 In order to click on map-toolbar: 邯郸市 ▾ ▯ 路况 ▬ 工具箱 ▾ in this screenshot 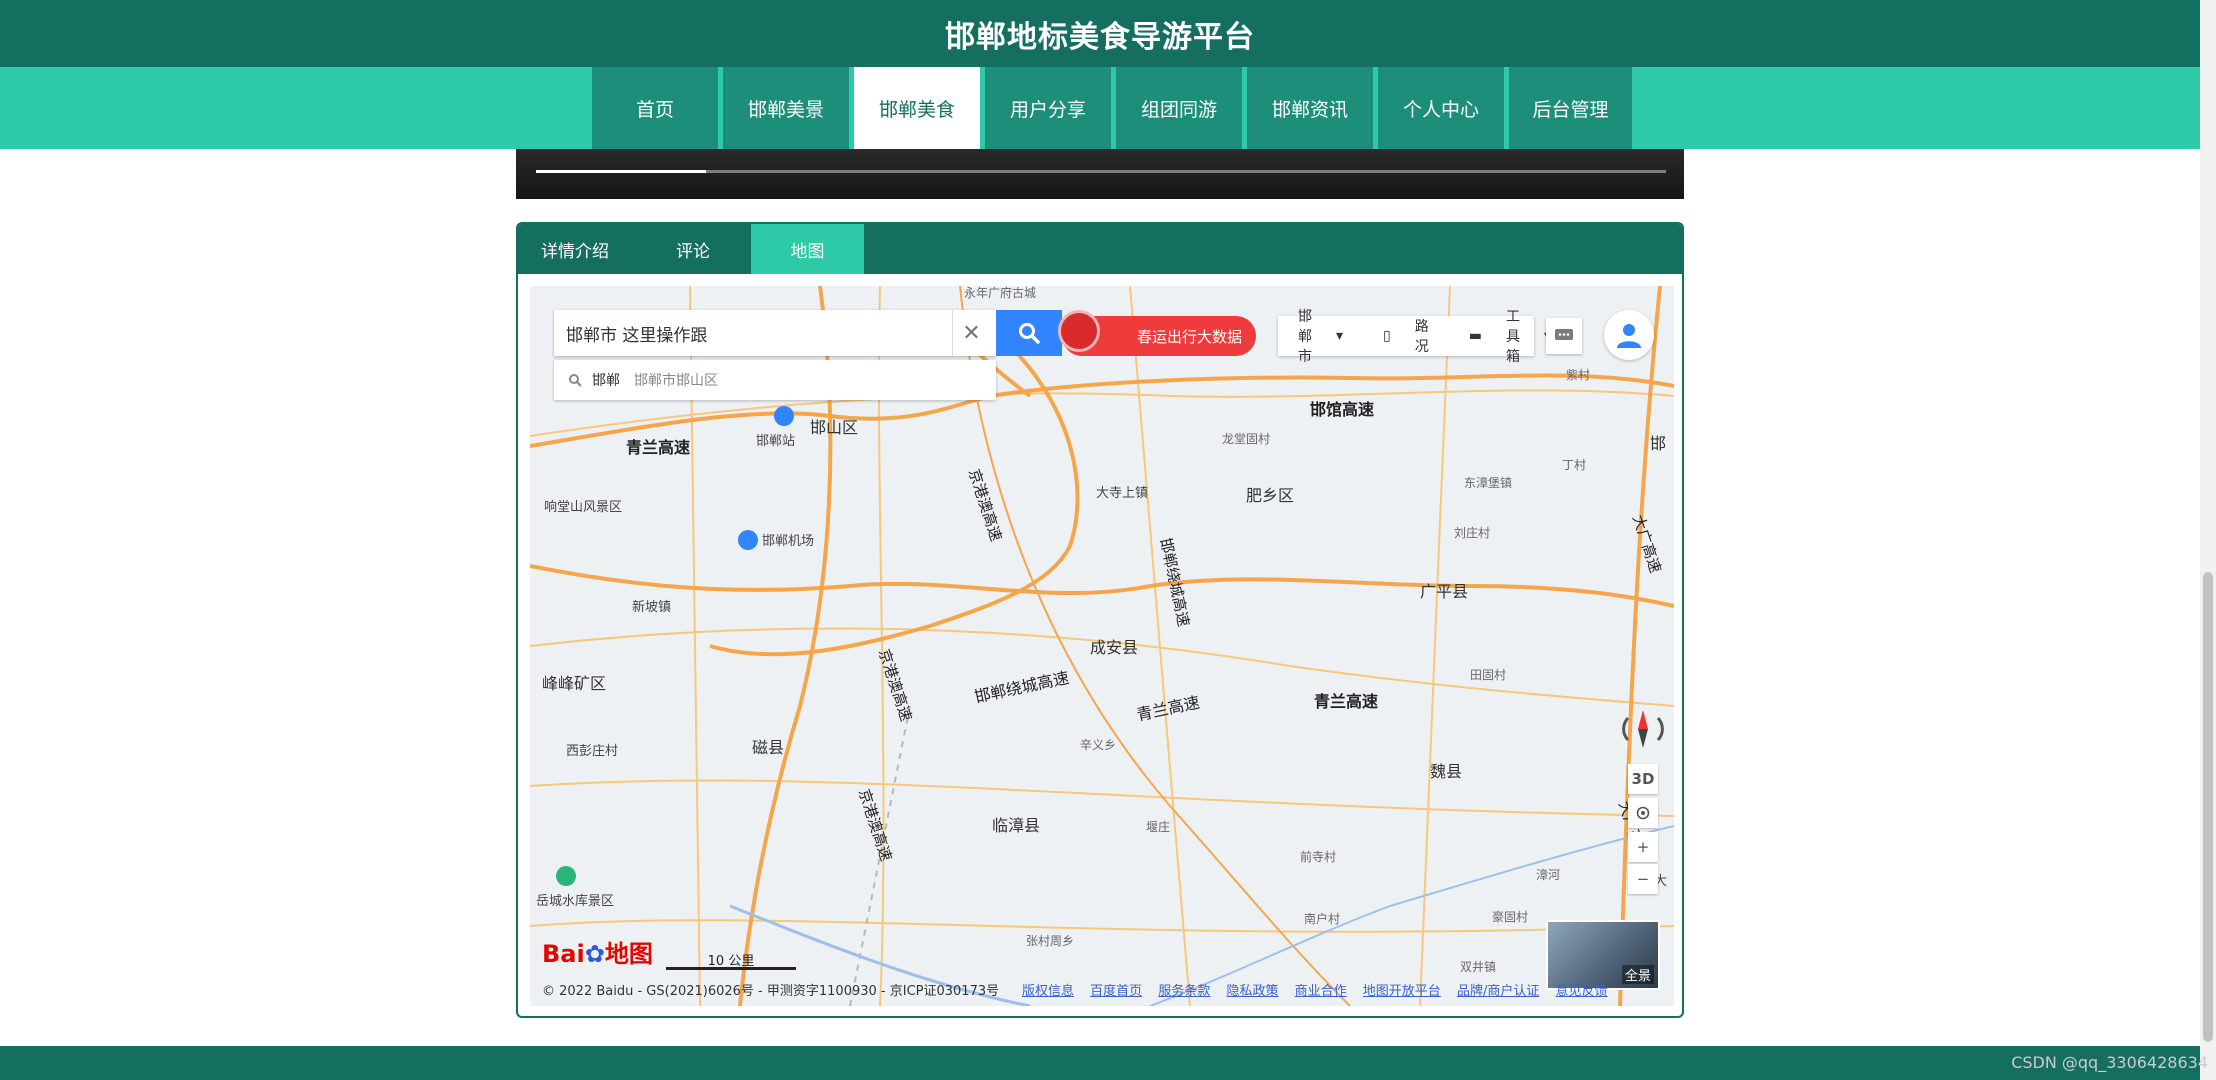, I will do `click(1414, 337)`.